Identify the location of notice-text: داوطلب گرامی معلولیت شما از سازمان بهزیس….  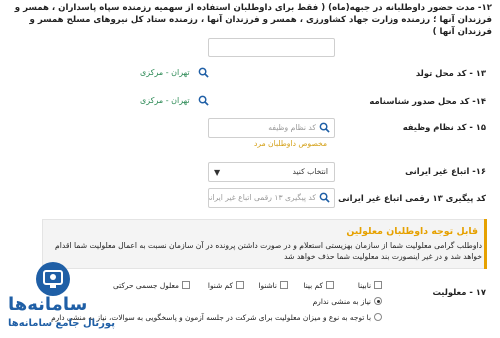
(268, 251).